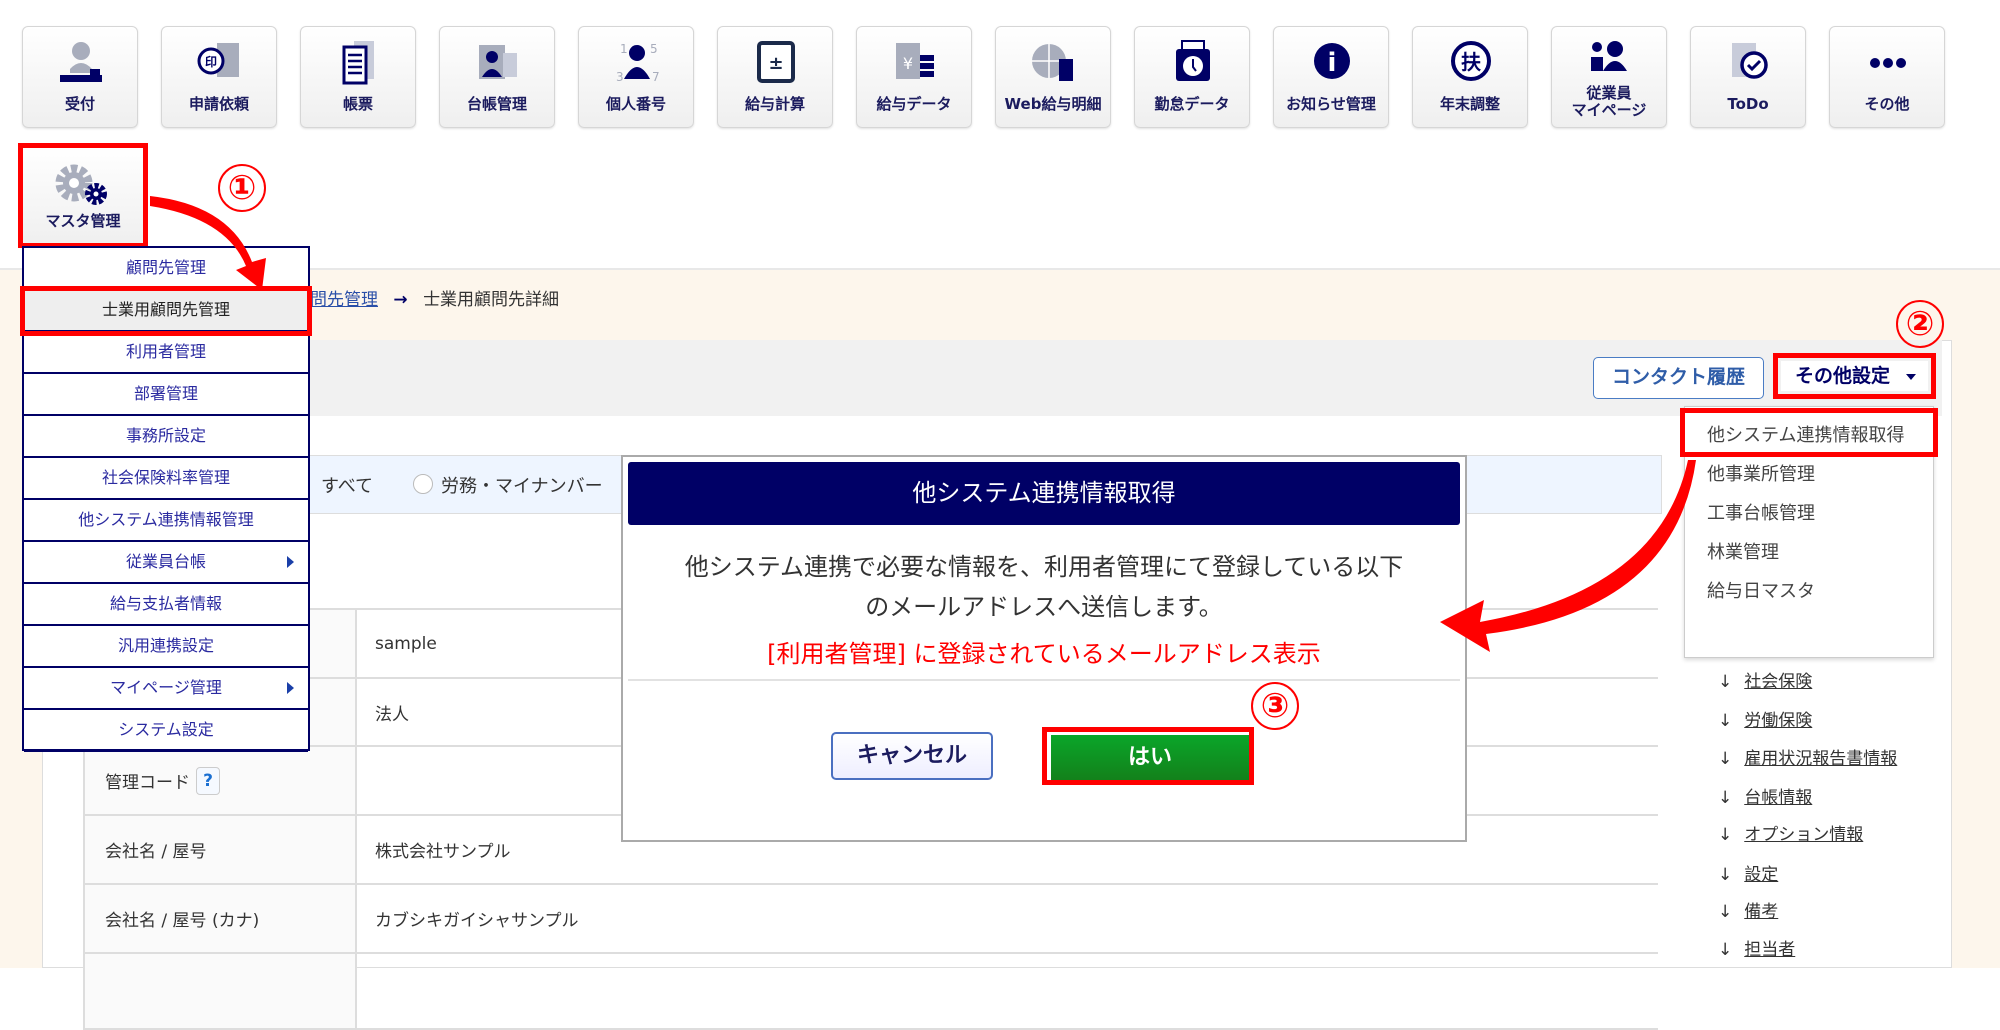 The image size is (2000, 1030). Describe the element at coordinates (81, 62) in the screenshot. I see `reception-stamp-icon` at that location.